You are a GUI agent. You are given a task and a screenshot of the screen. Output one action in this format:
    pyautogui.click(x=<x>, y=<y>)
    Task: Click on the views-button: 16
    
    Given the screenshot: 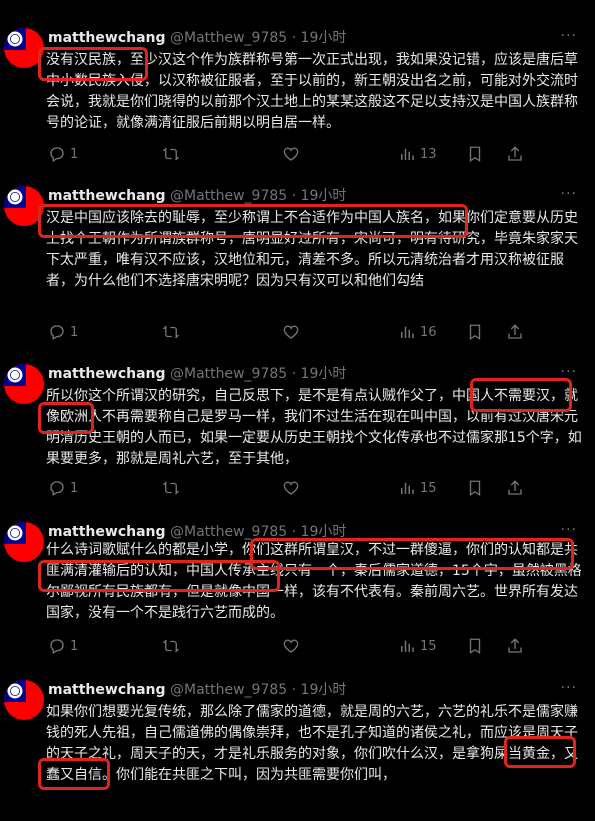 What is the action you would take?
    pyautogui.click(x=417, y=332)
    